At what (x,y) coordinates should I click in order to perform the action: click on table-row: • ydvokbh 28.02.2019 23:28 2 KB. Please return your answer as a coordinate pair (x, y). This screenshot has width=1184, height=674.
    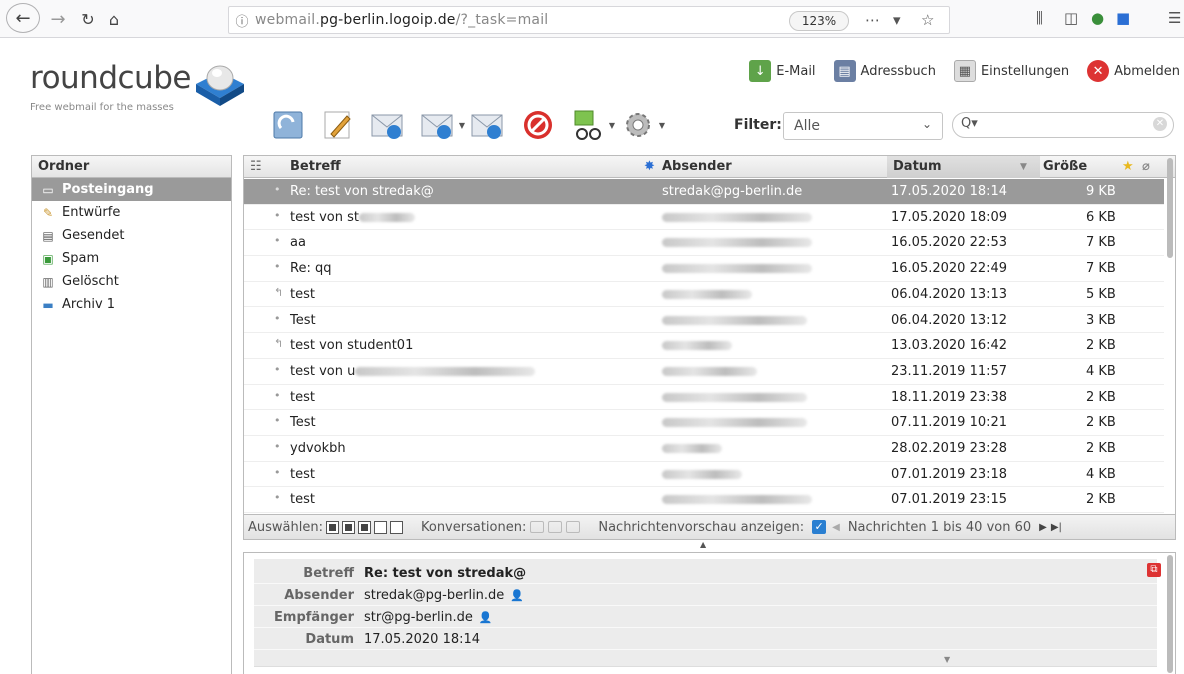
    Looking at the image, I should click on (704, 449).